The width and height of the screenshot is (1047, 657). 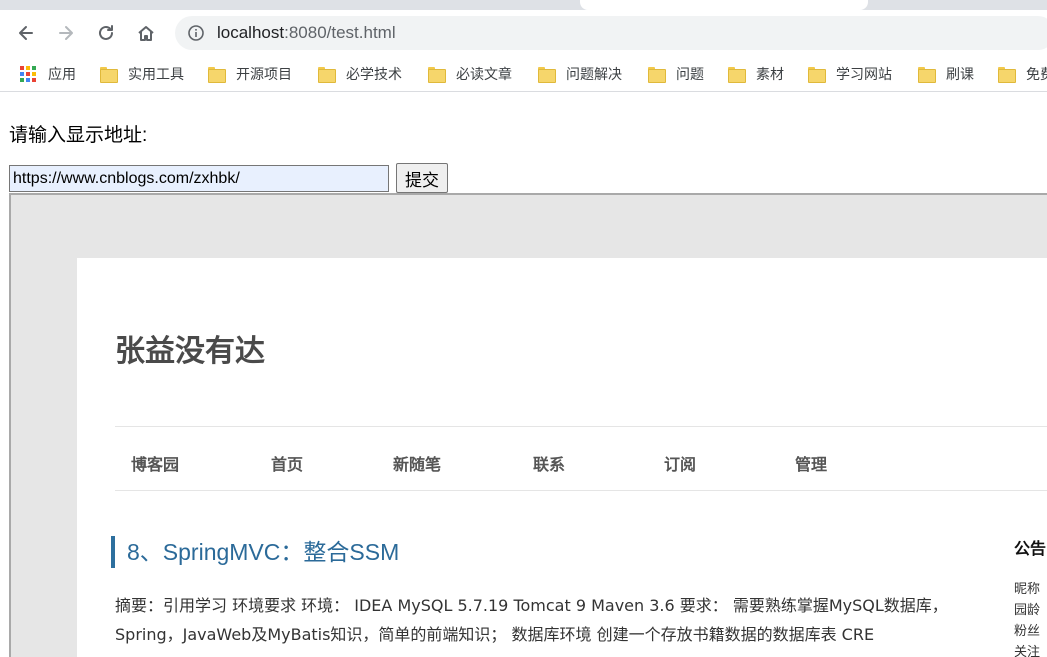 What do you see at coordinates (255, 552) in the screenshot?
I see `post-title: 8、SpringMVC：整合SSM` at bounding box center [255, 552].